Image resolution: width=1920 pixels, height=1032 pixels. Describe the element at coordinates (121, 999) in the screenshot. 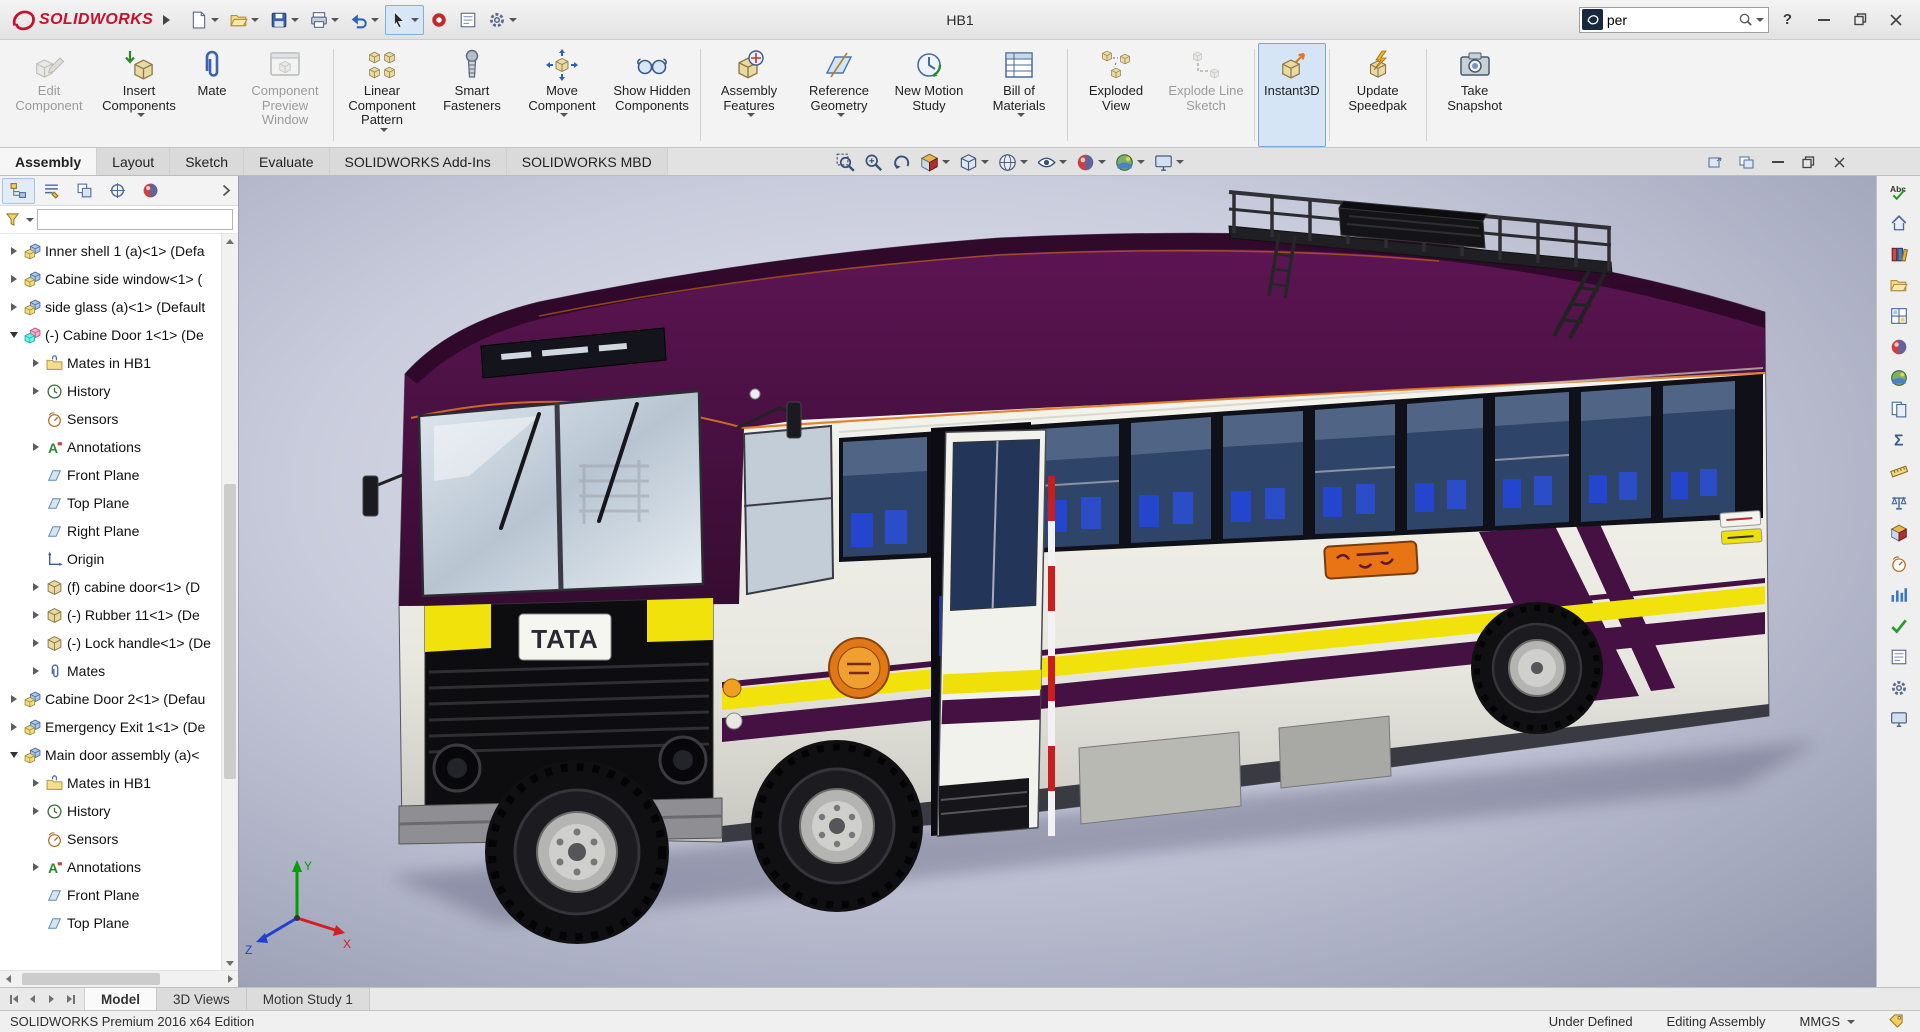

I see `model-tab: Model` at that location.